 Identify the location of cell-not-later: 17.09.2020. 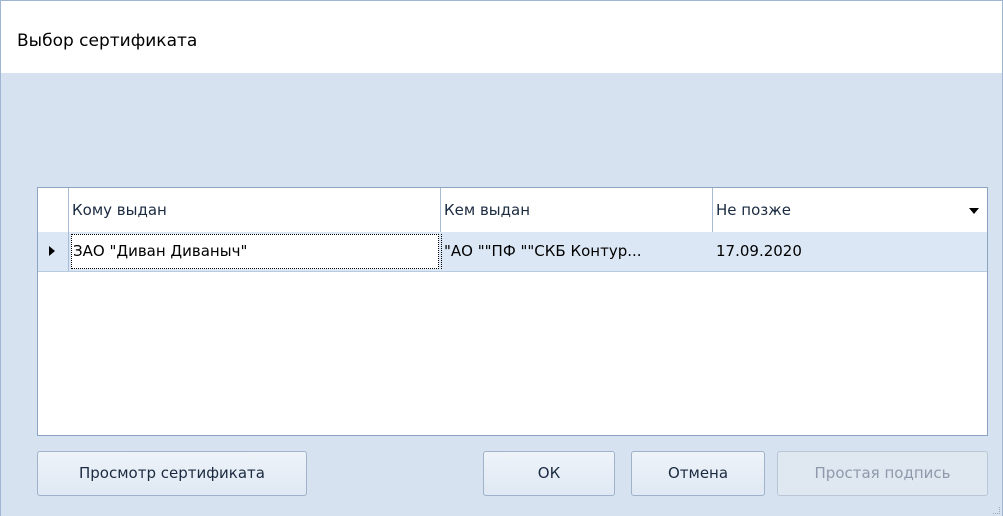
(850, 251).